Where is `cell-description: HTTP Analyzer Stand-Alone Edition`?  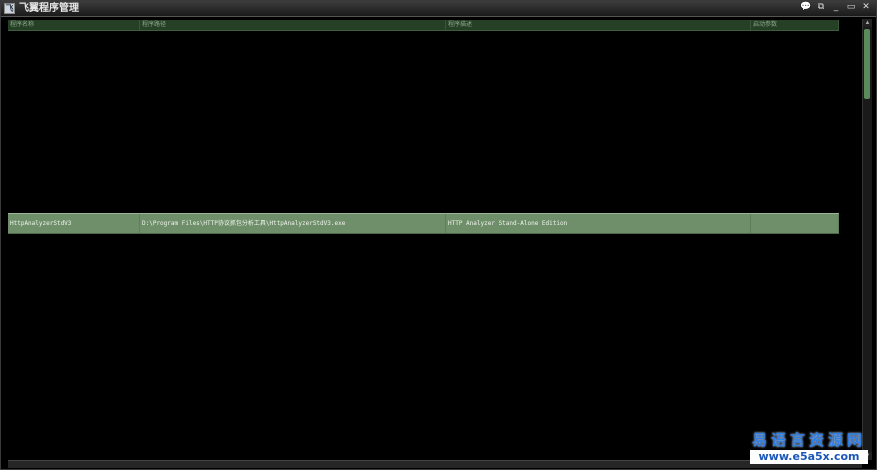
cell-description: HTTP Analyzer Stand-Alone Edition is located at coordinates (598, 223).